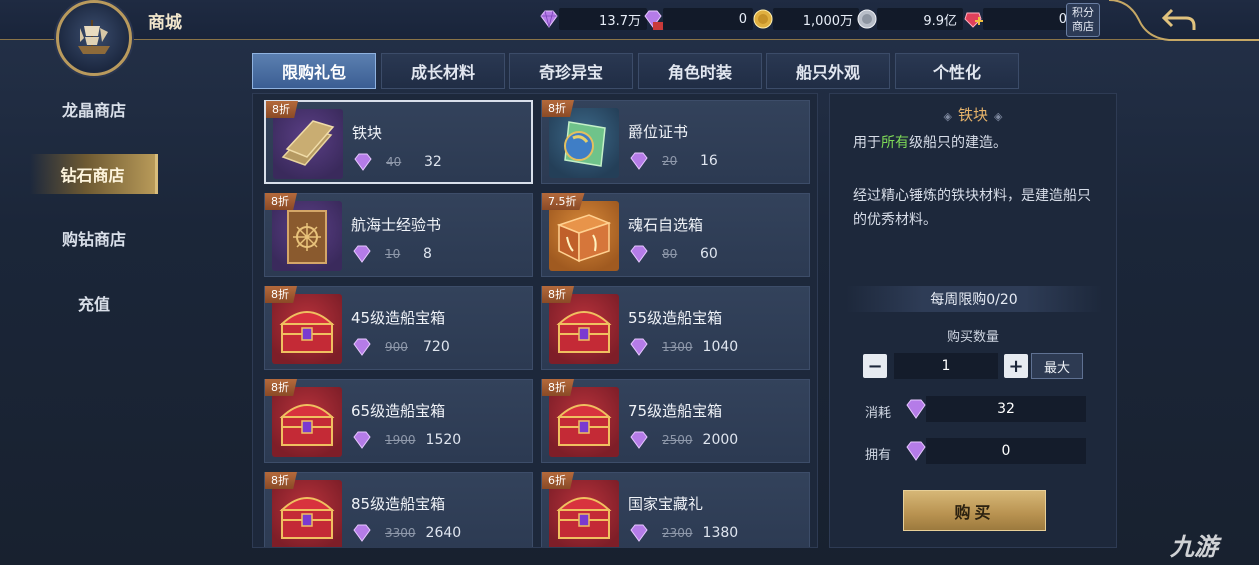 This screenshot has height=565, width=1259. I want to click on item-card: 8折 铁块 40 32, so click(398, 142).